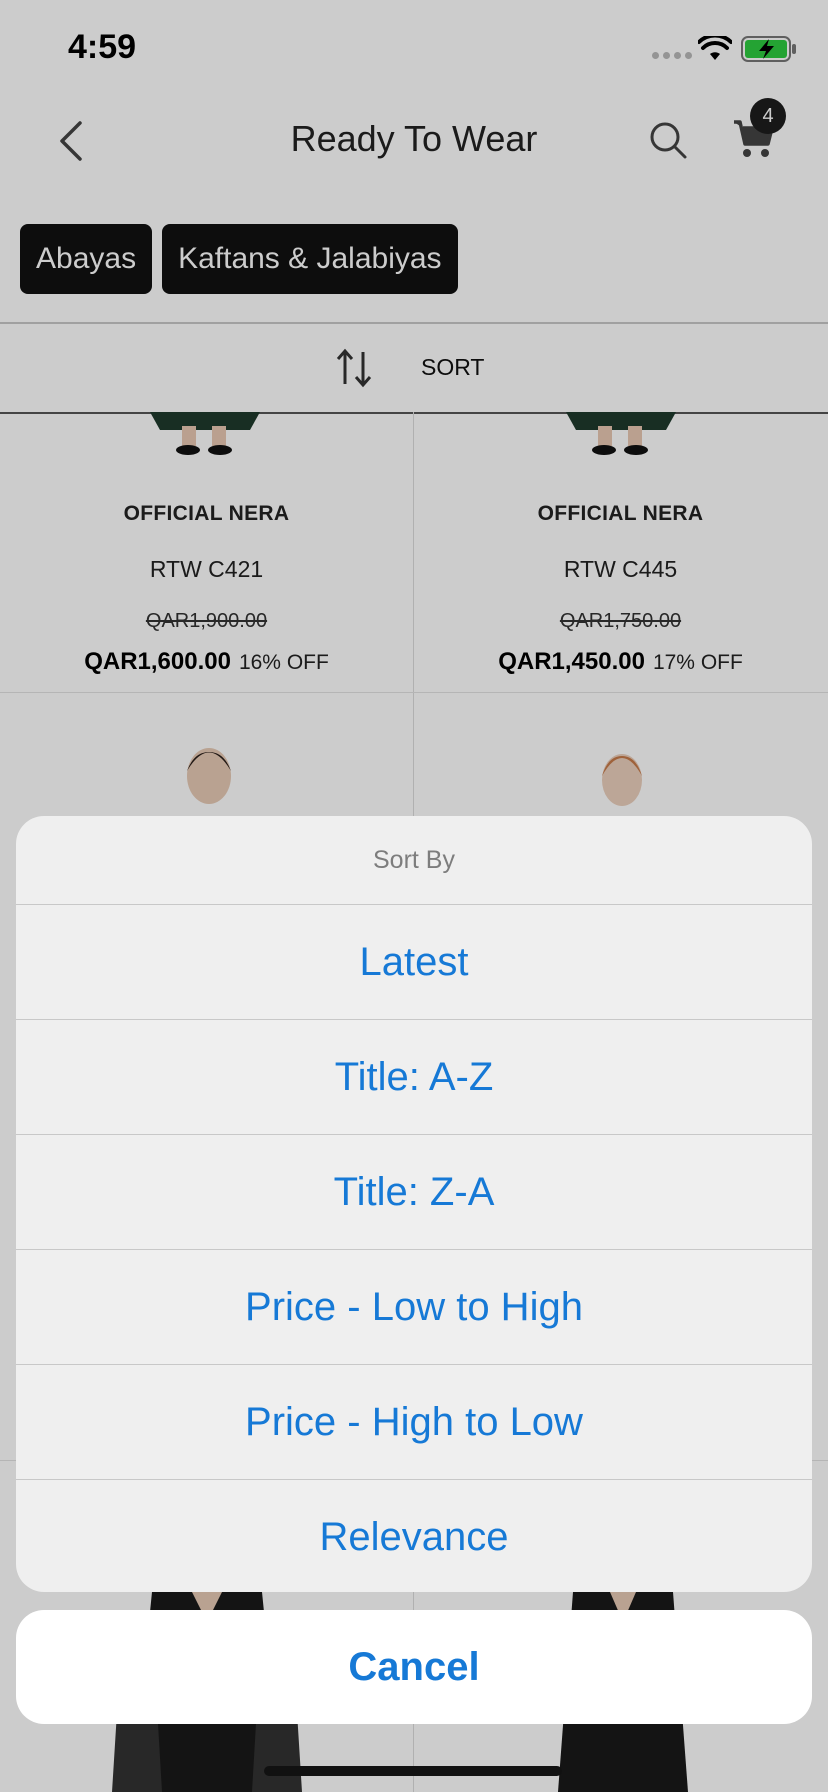 This screenshot has width=828, height=1792. Describe the element at coordinates (414, 962) in the screenshot. I see `sort-option-latest: Latest` at that location.